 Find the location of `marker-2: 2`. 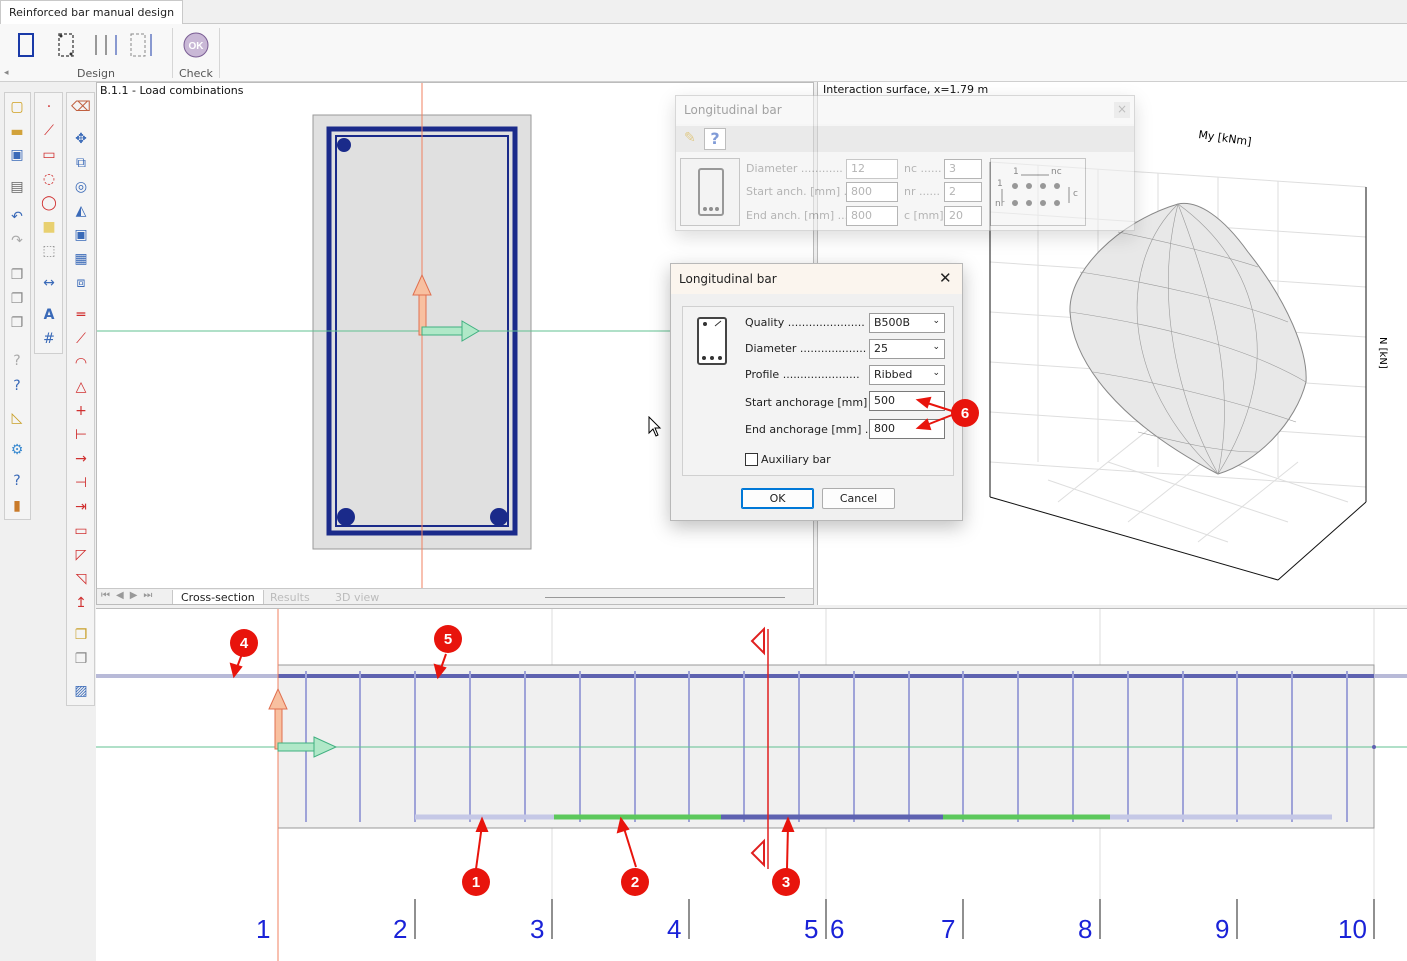

marker-2: 2 is located at coordinates (635, 882).